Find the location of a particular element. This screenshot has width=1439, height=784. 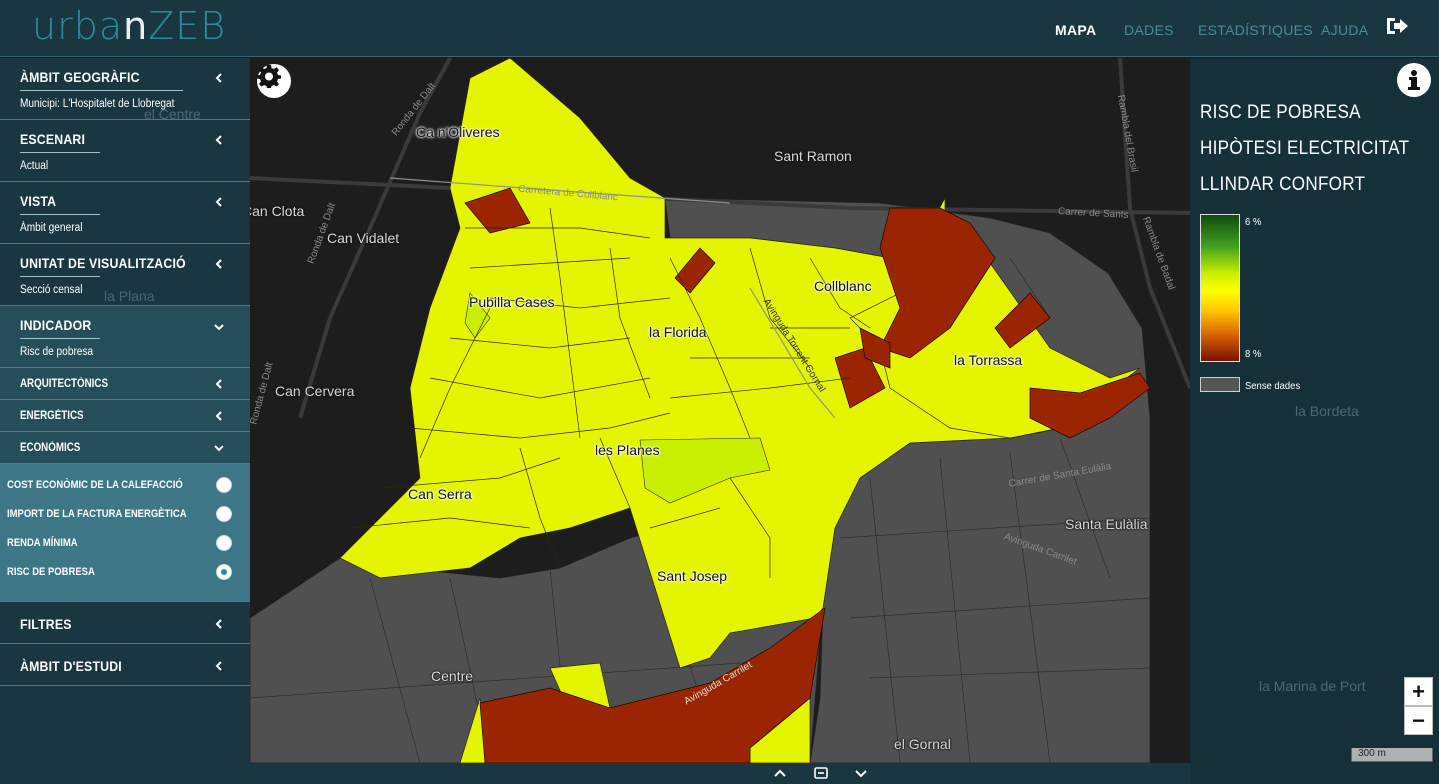

place-label: Sant Josep is located at coordinates (692, 576).